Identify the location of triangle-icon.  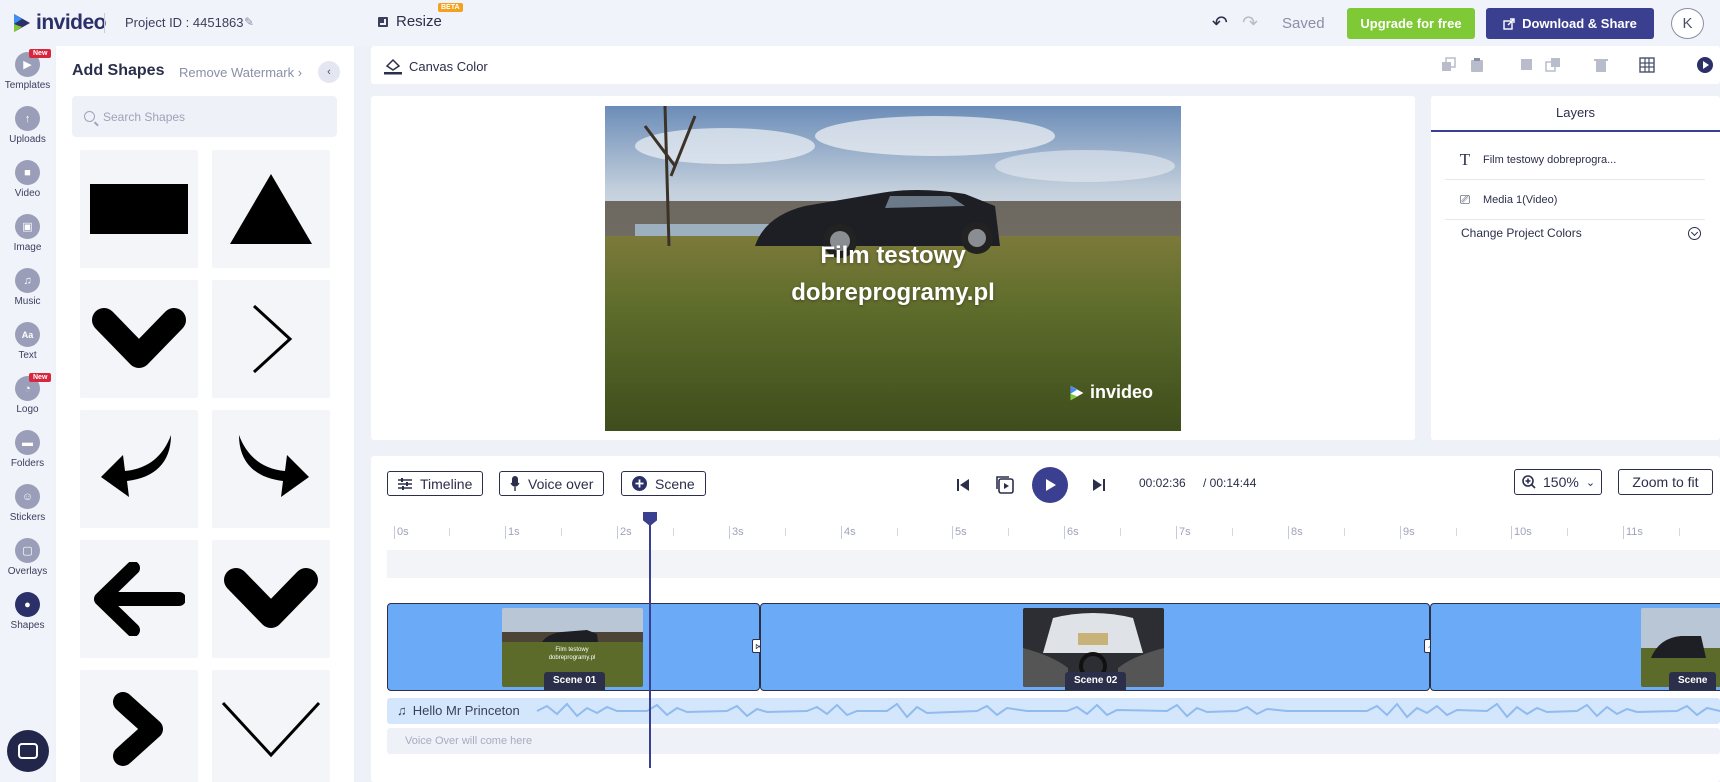
(271, 209).